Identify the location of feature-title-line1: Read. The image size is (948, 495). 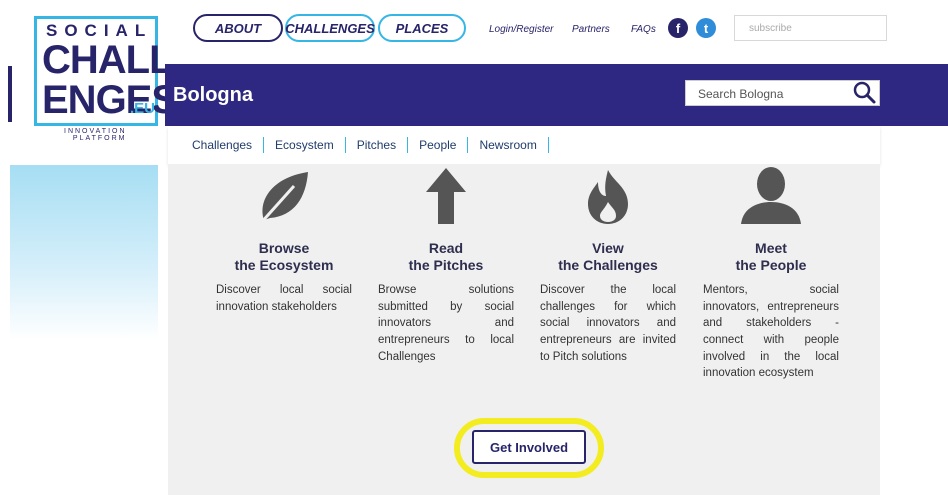
(446, 248).